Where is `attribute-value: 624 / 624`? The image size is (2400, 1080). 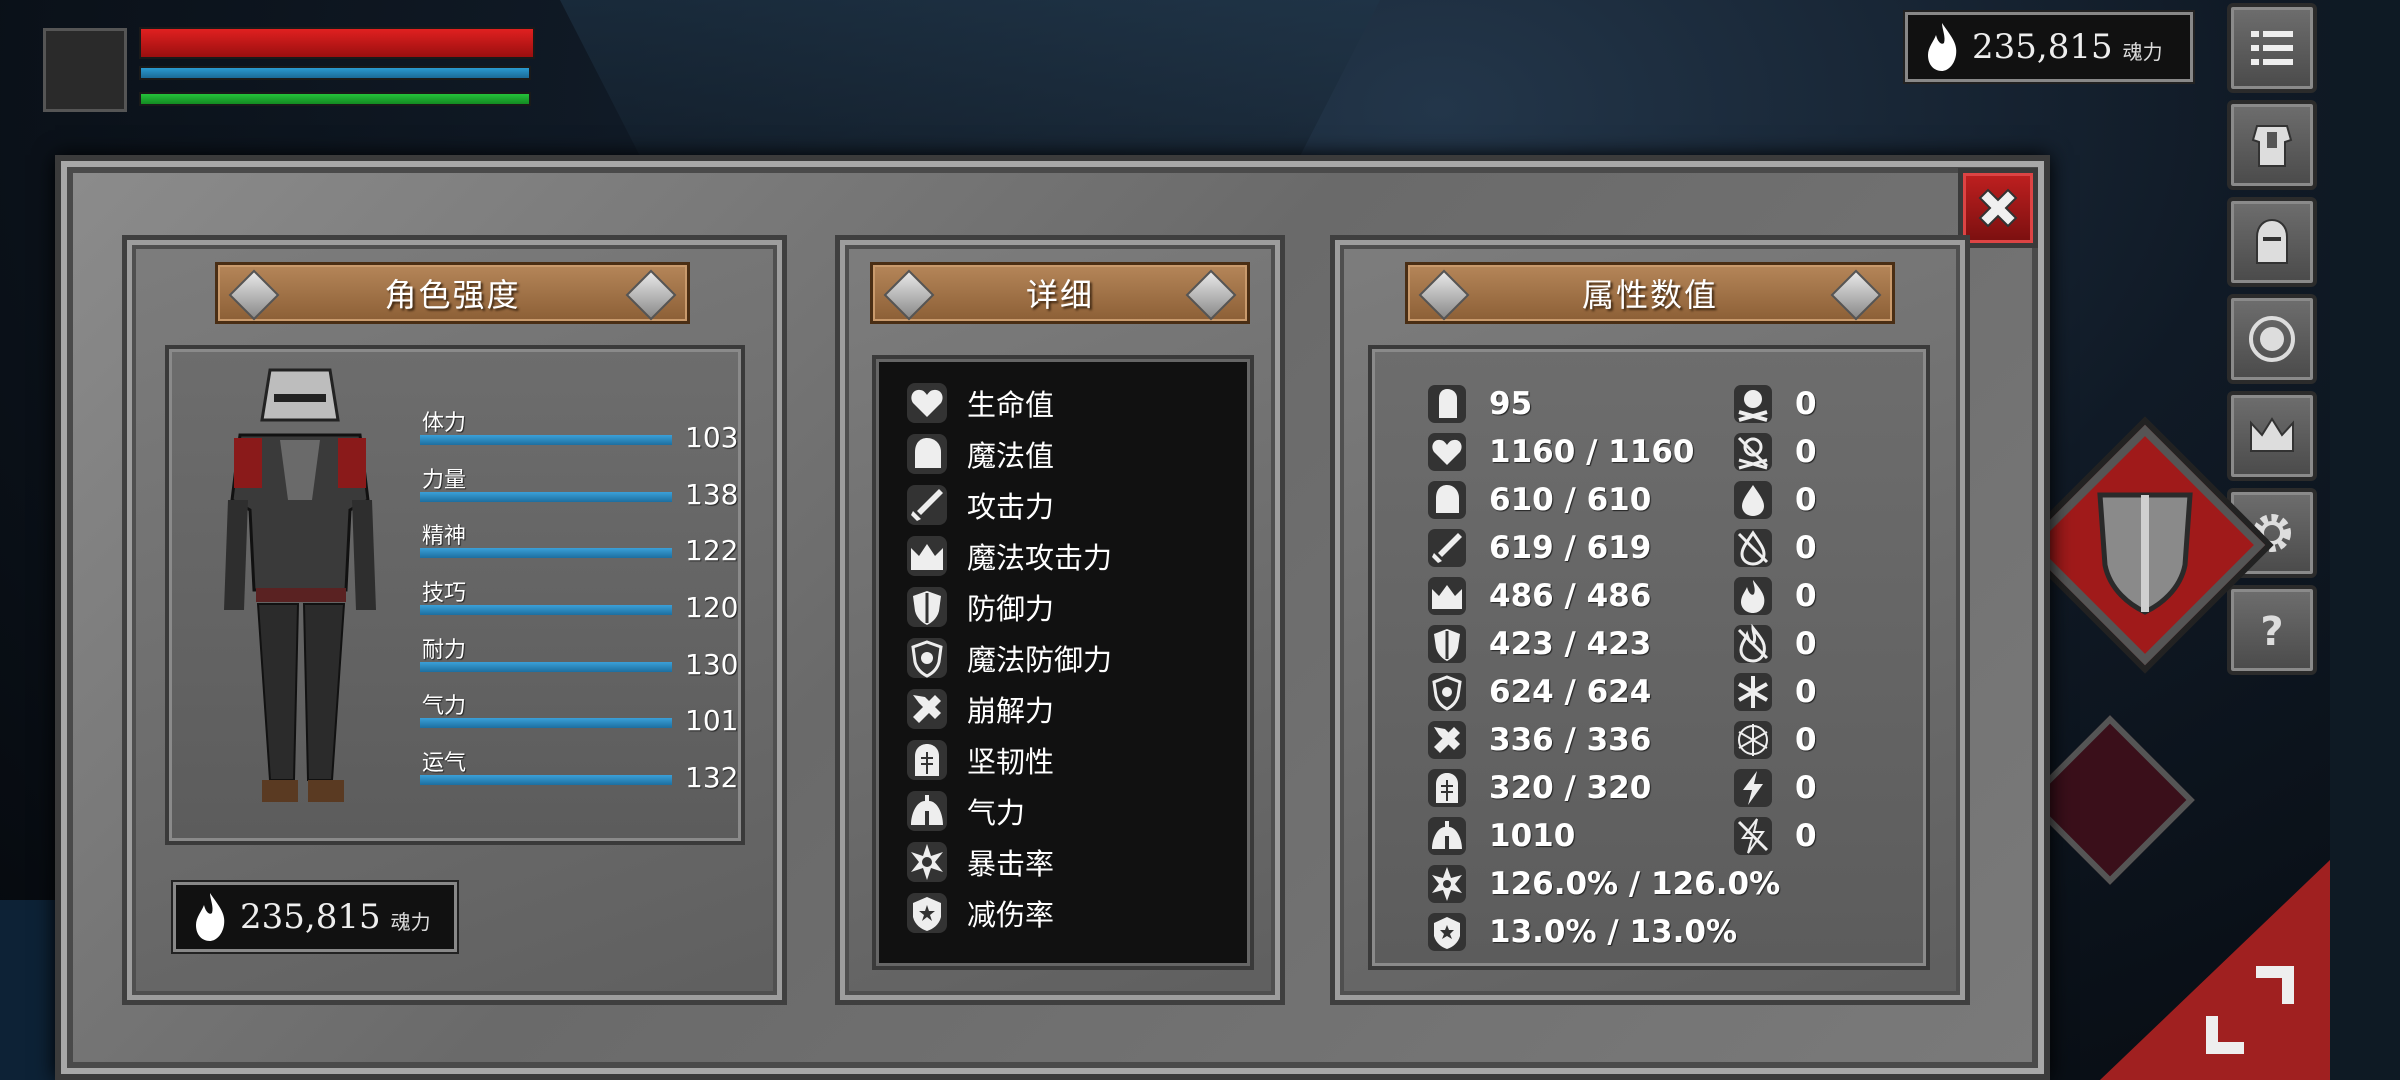 attribute-value: 624 / 624 is located at coordinates (1570, 692).